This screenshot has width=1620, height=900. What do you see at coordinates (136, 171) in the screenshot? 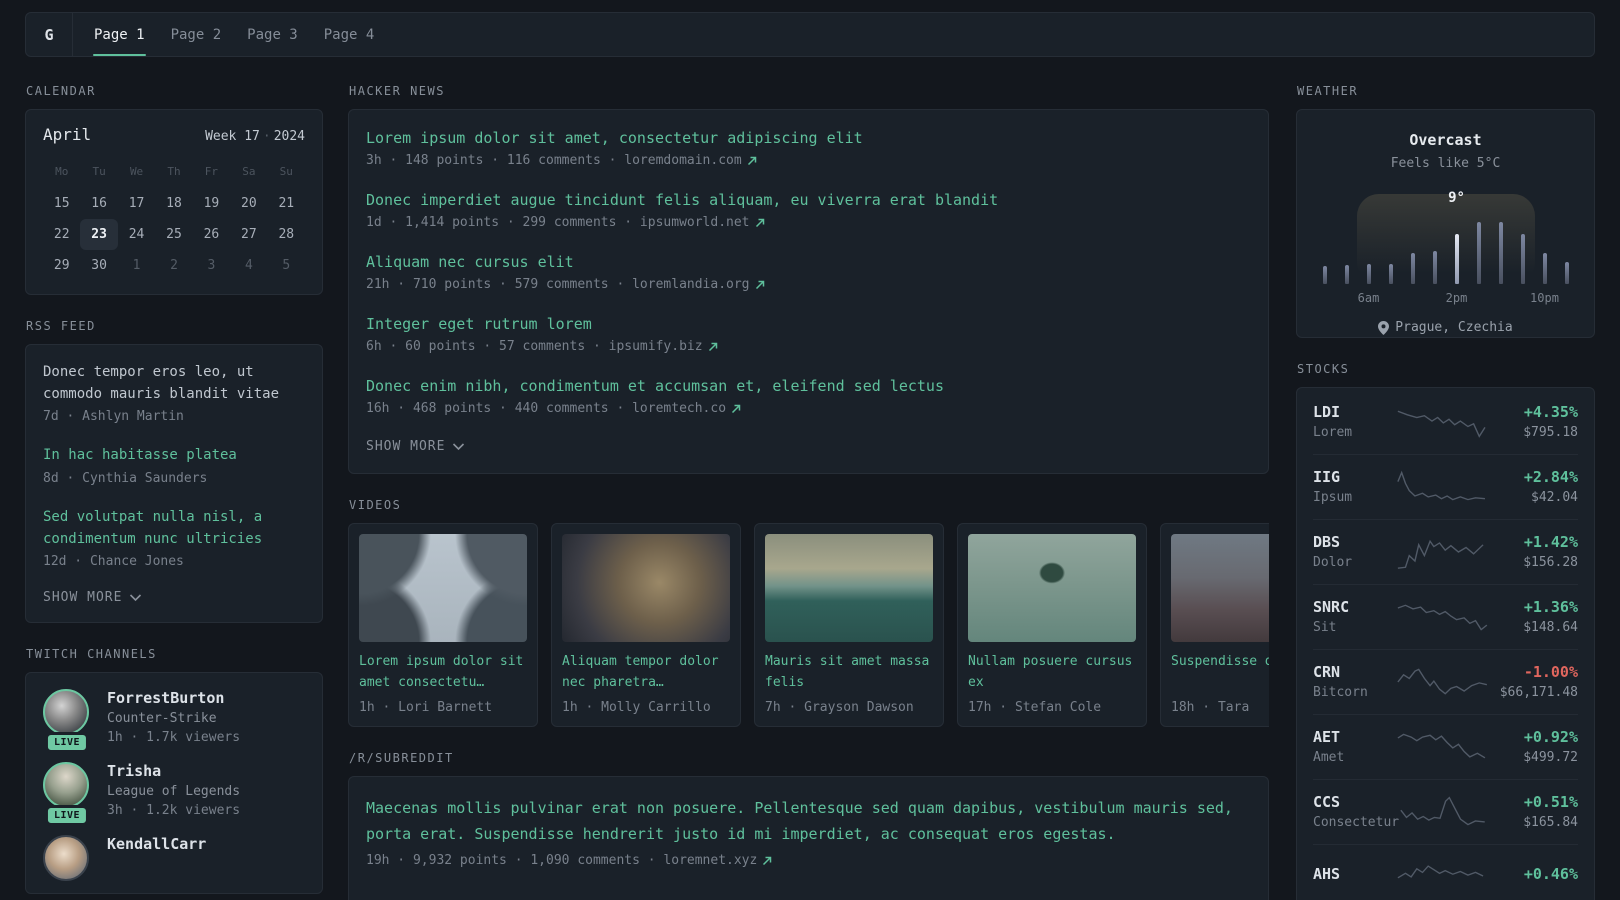
I see `weekday-label: We` at bounding box center [136, 171].